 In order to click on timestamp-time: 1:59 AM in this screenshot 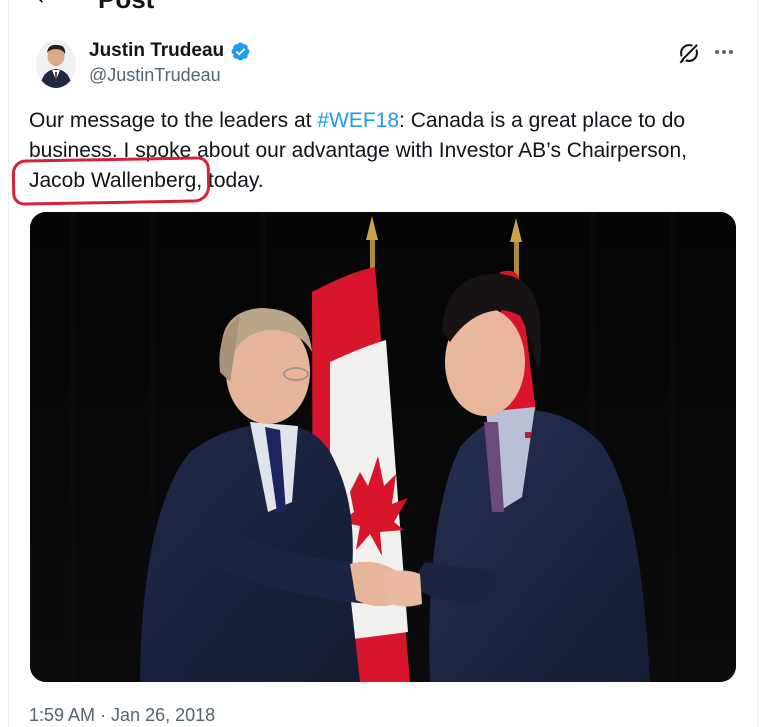, I will do `click(62, 715)`.